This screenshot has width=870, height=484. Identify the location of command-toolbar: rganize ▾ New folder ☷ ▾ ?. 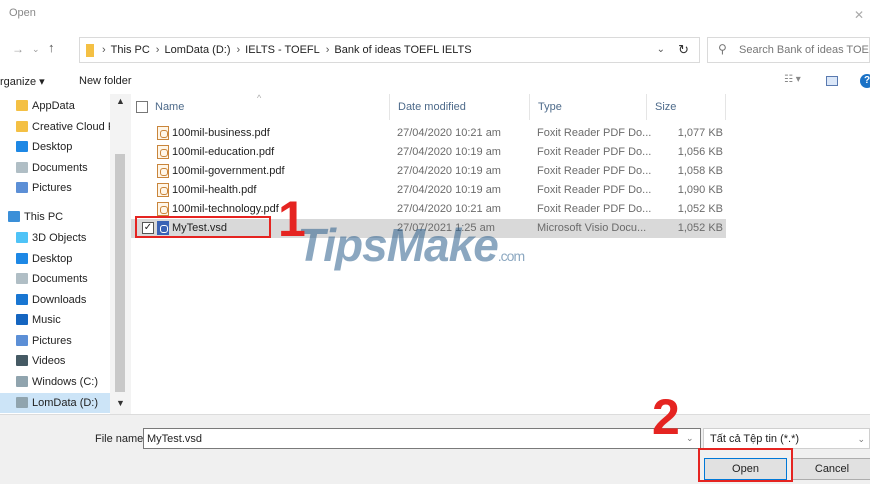
(435, 81).